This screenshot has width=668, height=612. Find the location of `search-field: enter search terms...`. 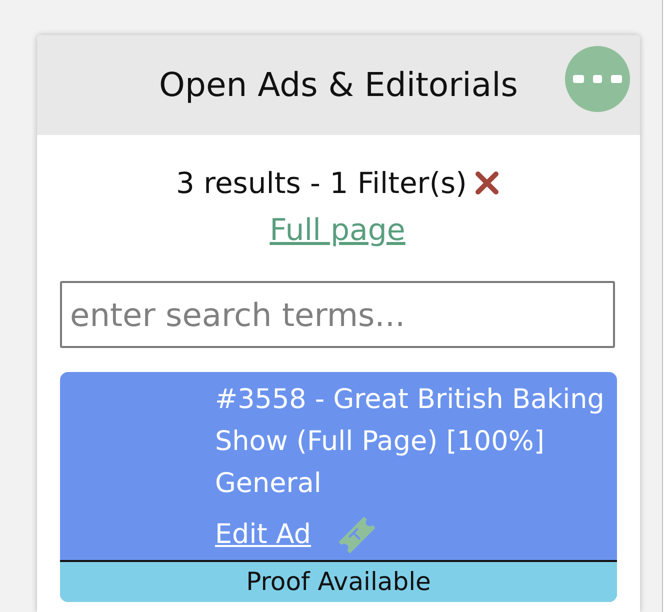

search-field: enter search terms... is located at coordinates (337, 314).